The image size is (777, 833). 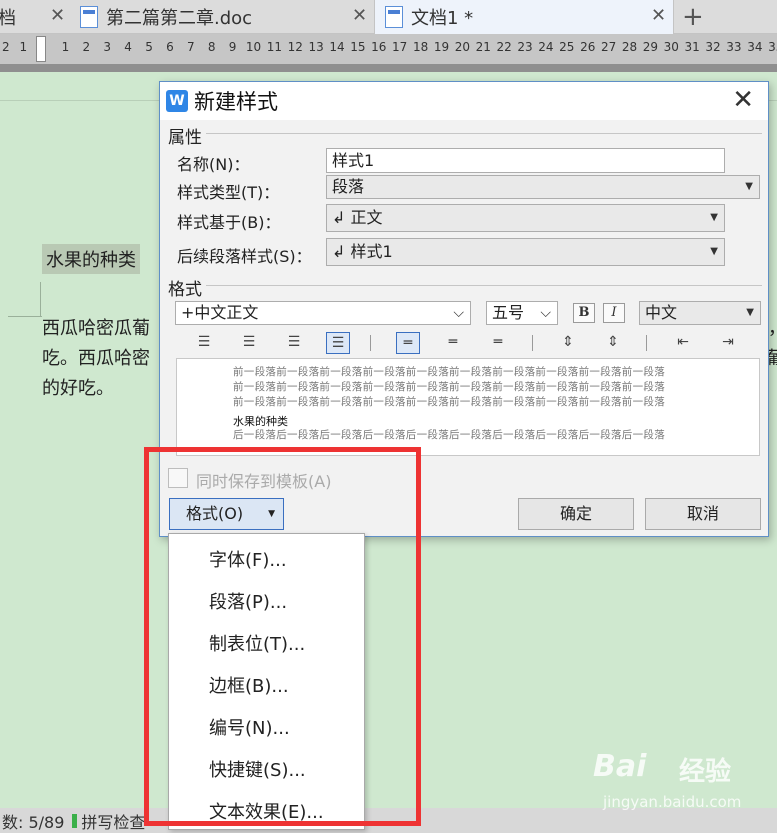 I want to click on italic-button: I, so click(x=614, y=313).